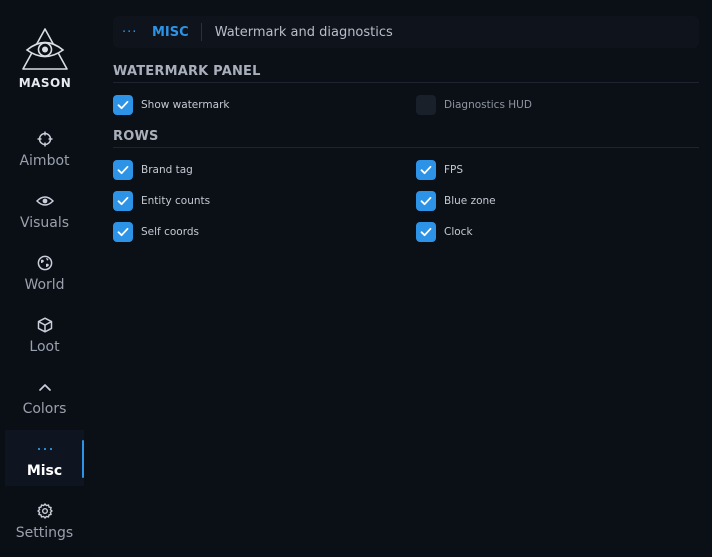 The width and height of the screenshot is (712, 557). I want to click on checkbox-unchecked, so click(426, 105).